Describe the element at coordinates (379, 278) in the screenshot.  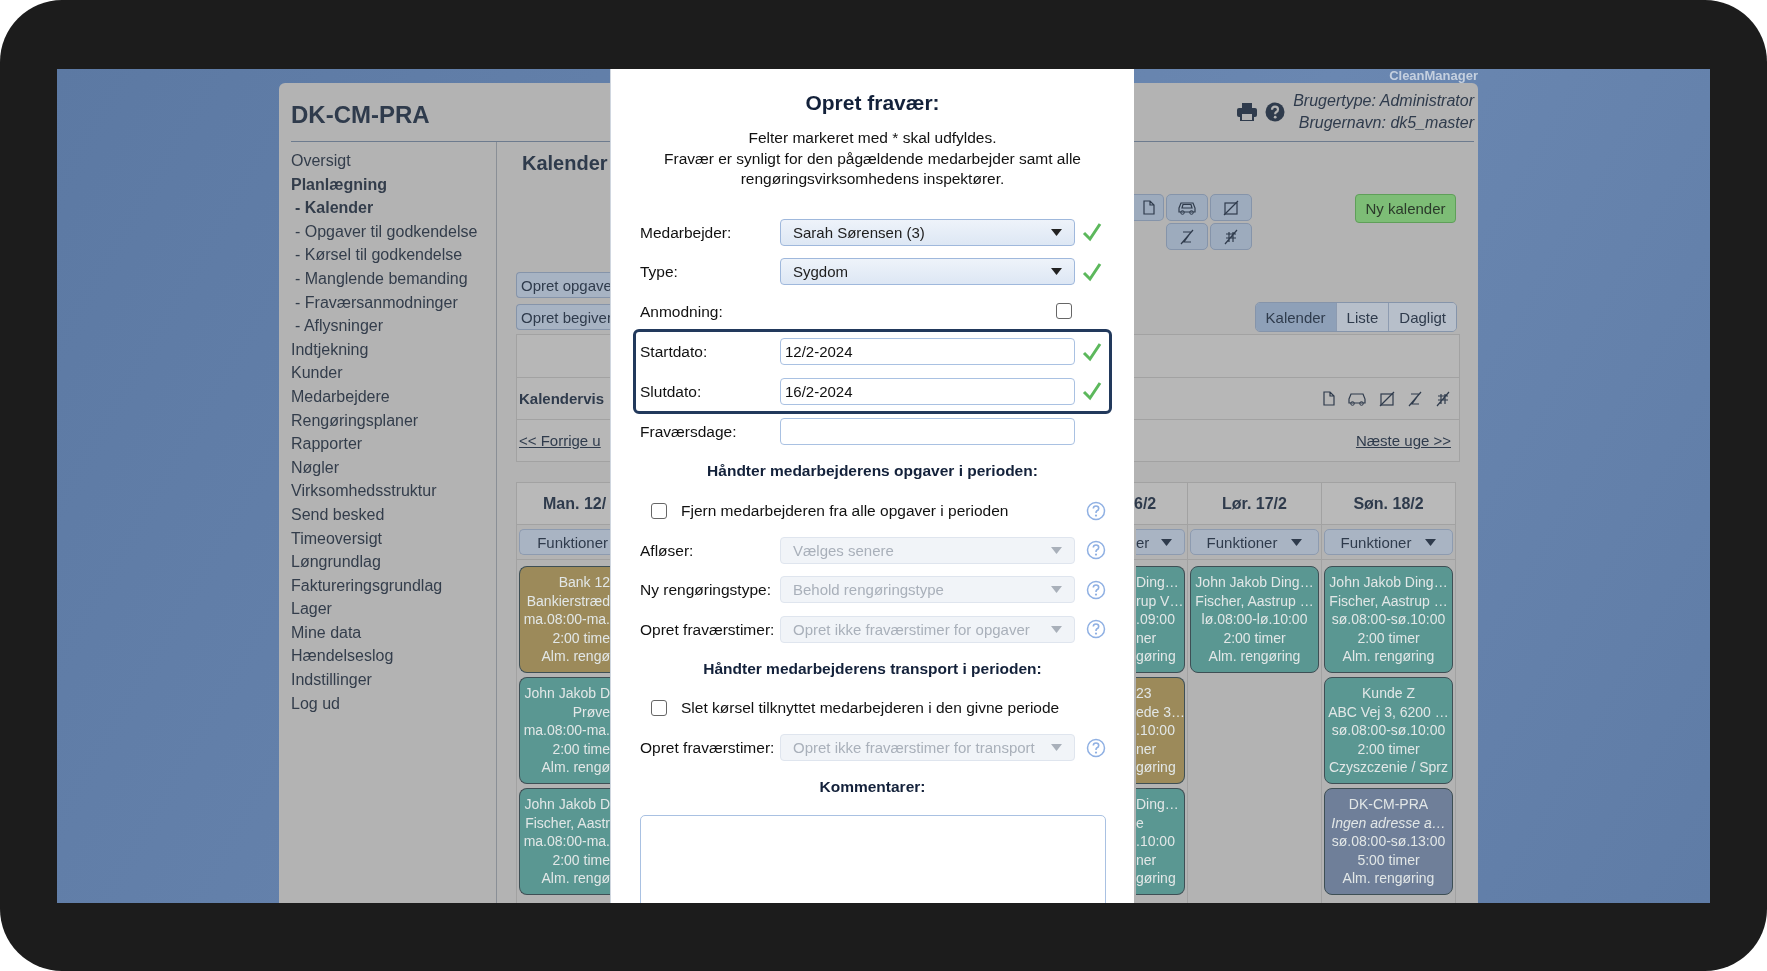
I see `nav-subitem: - Manglende bemanding` at that location.